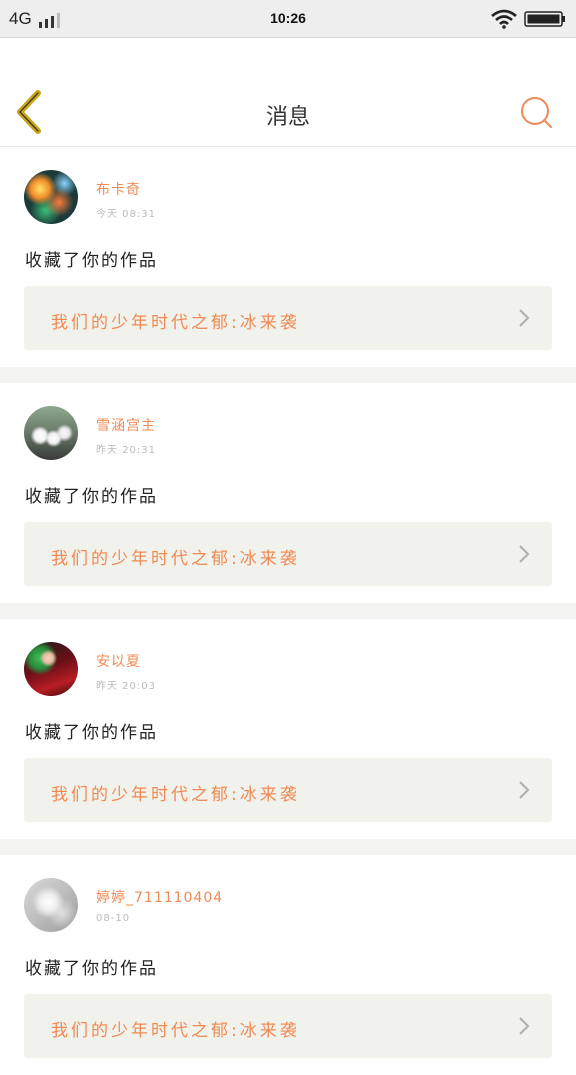 This screenshot has height=1075, width=576. I want to click on username: 婷婷_711110404, so click(159, 897).